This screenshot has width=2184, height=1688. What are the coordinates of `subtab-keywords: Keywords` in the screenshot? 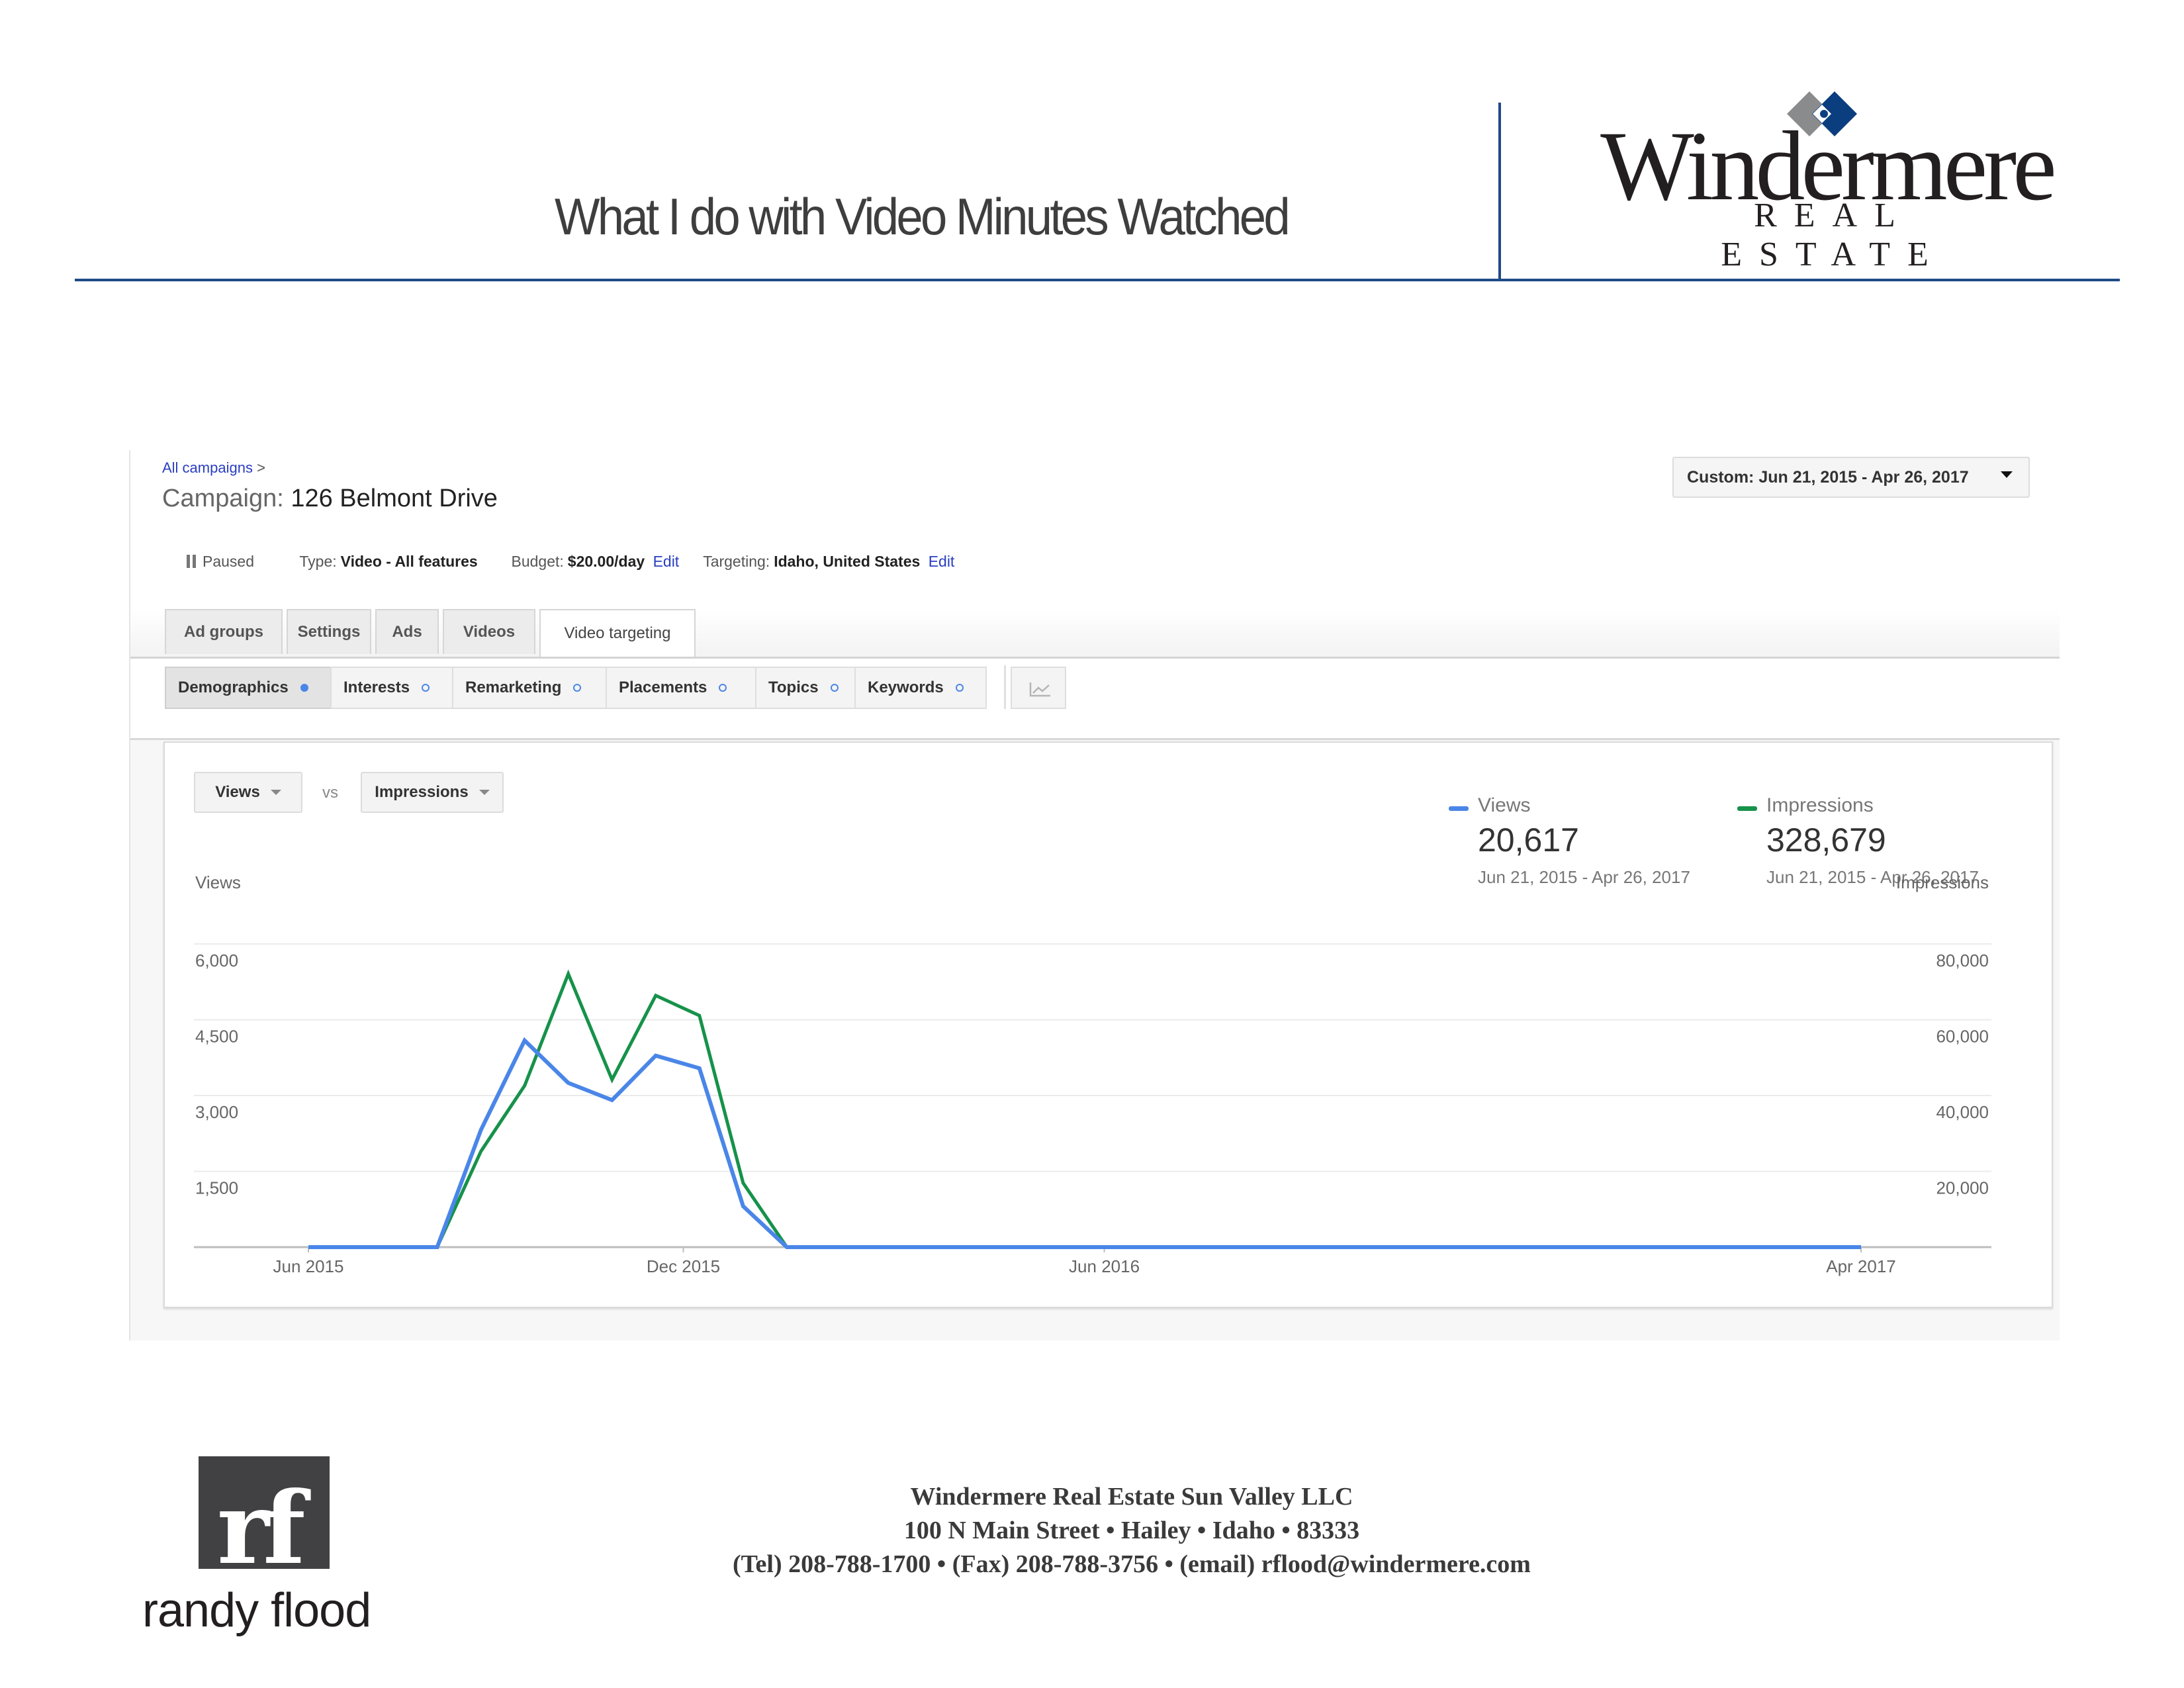 It's located at (920, 688).